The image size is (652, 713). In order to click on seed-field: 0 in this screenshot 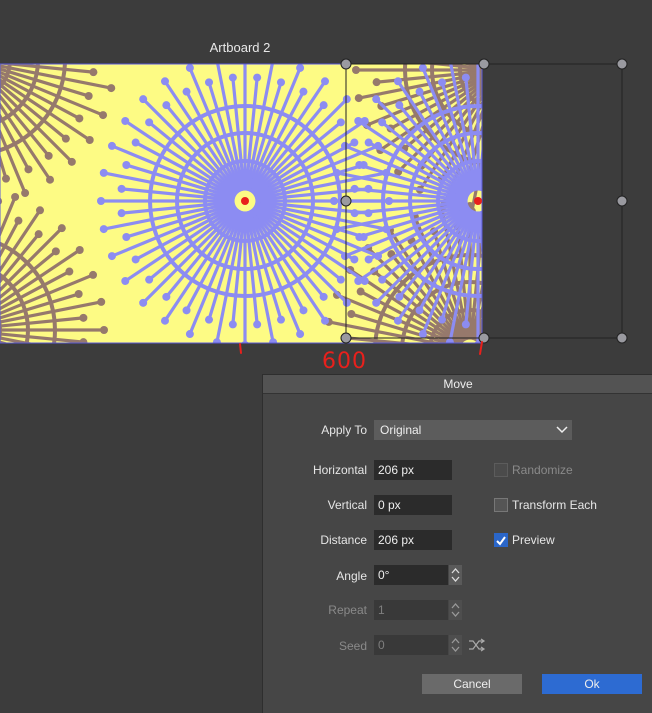, I will do `click(411, 645)`.